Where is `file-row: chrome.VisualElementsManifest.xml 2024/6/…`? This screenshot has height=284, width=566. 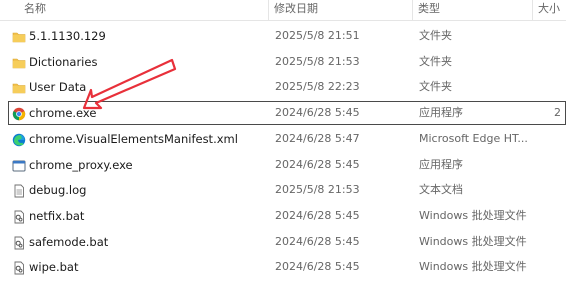 file-row: chrome.VisualElementsManifest.xml 2024/6/… is located at coordinates (287, 139).